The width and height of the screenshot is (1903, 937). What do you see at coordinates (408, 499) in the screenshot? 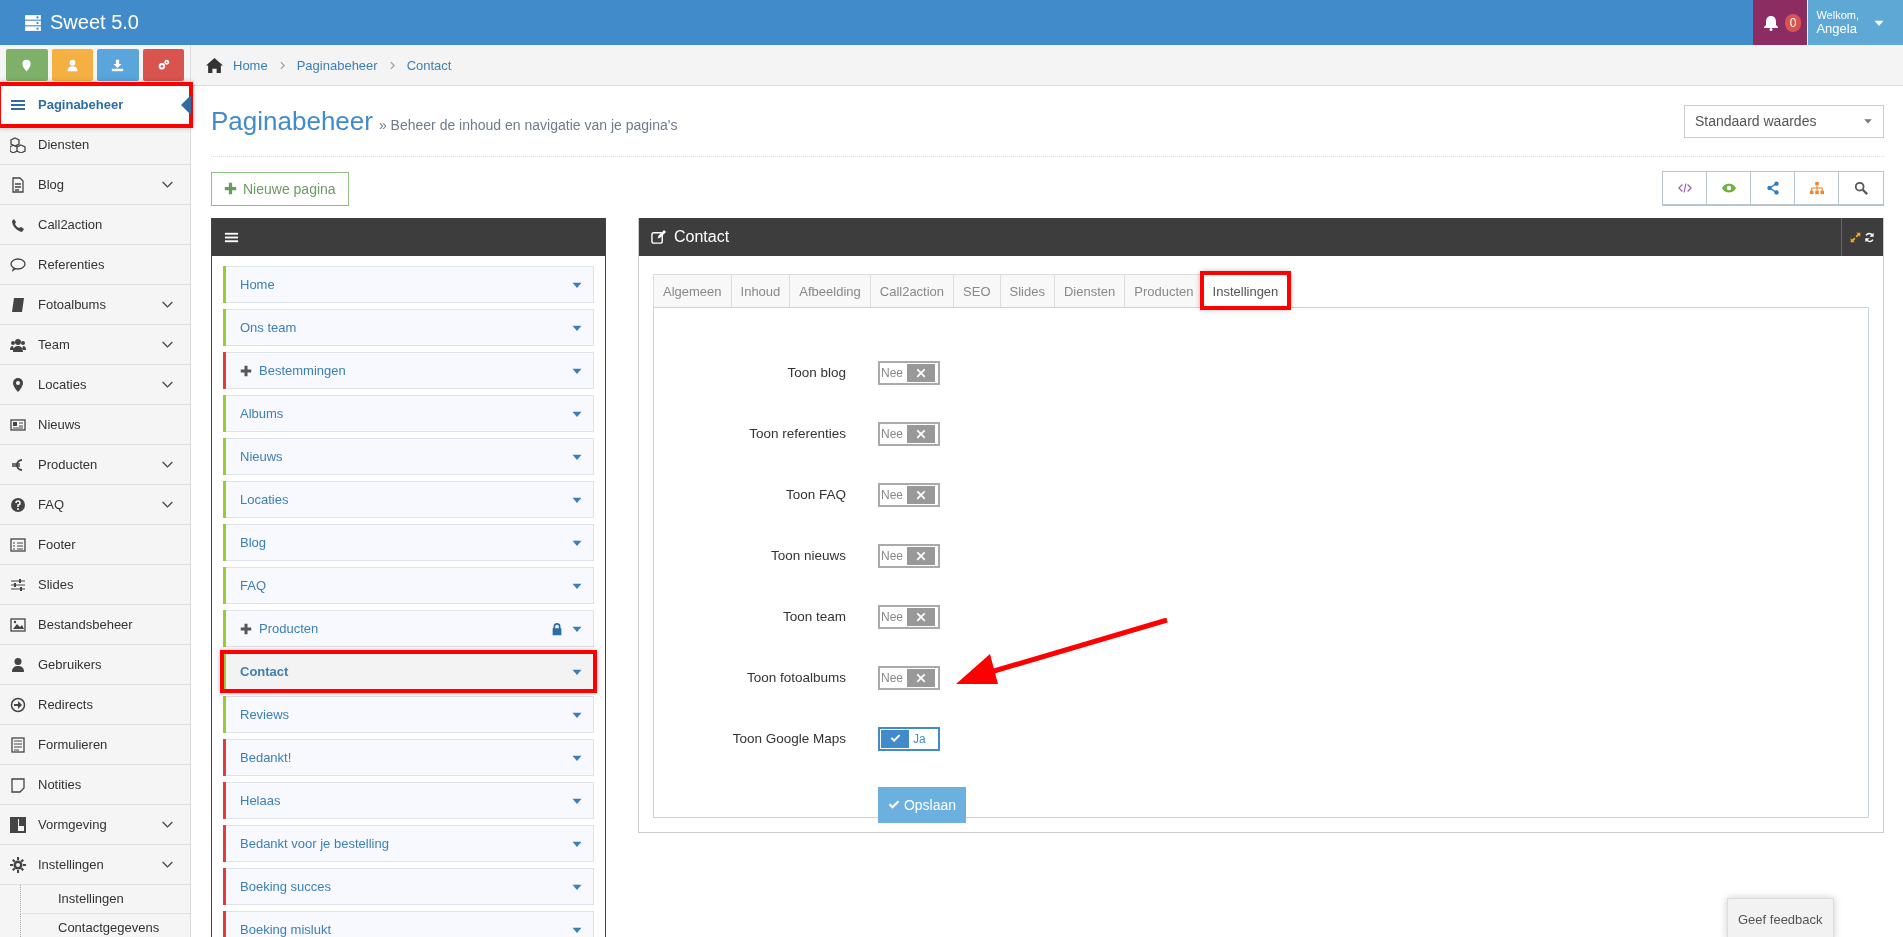
I see `page-tree-item: Locaties` at bounding box center [408, 499].